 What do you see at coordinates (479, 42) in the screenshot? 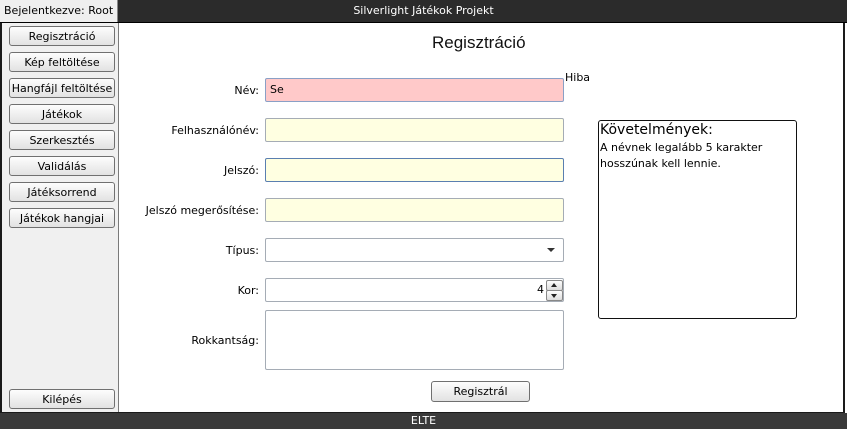
I see `page-title: Regisztráció` at bounding box center [479, 42].